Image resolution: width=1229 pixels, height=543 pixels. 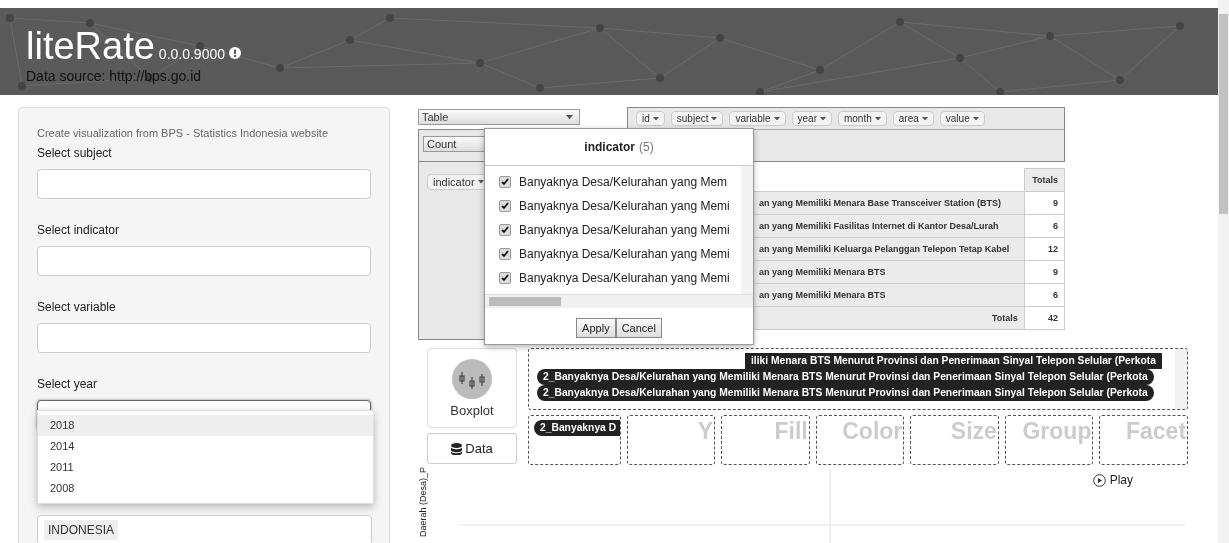 I want to click on area-tag: INDONESIA, so click(x=81, y=530).